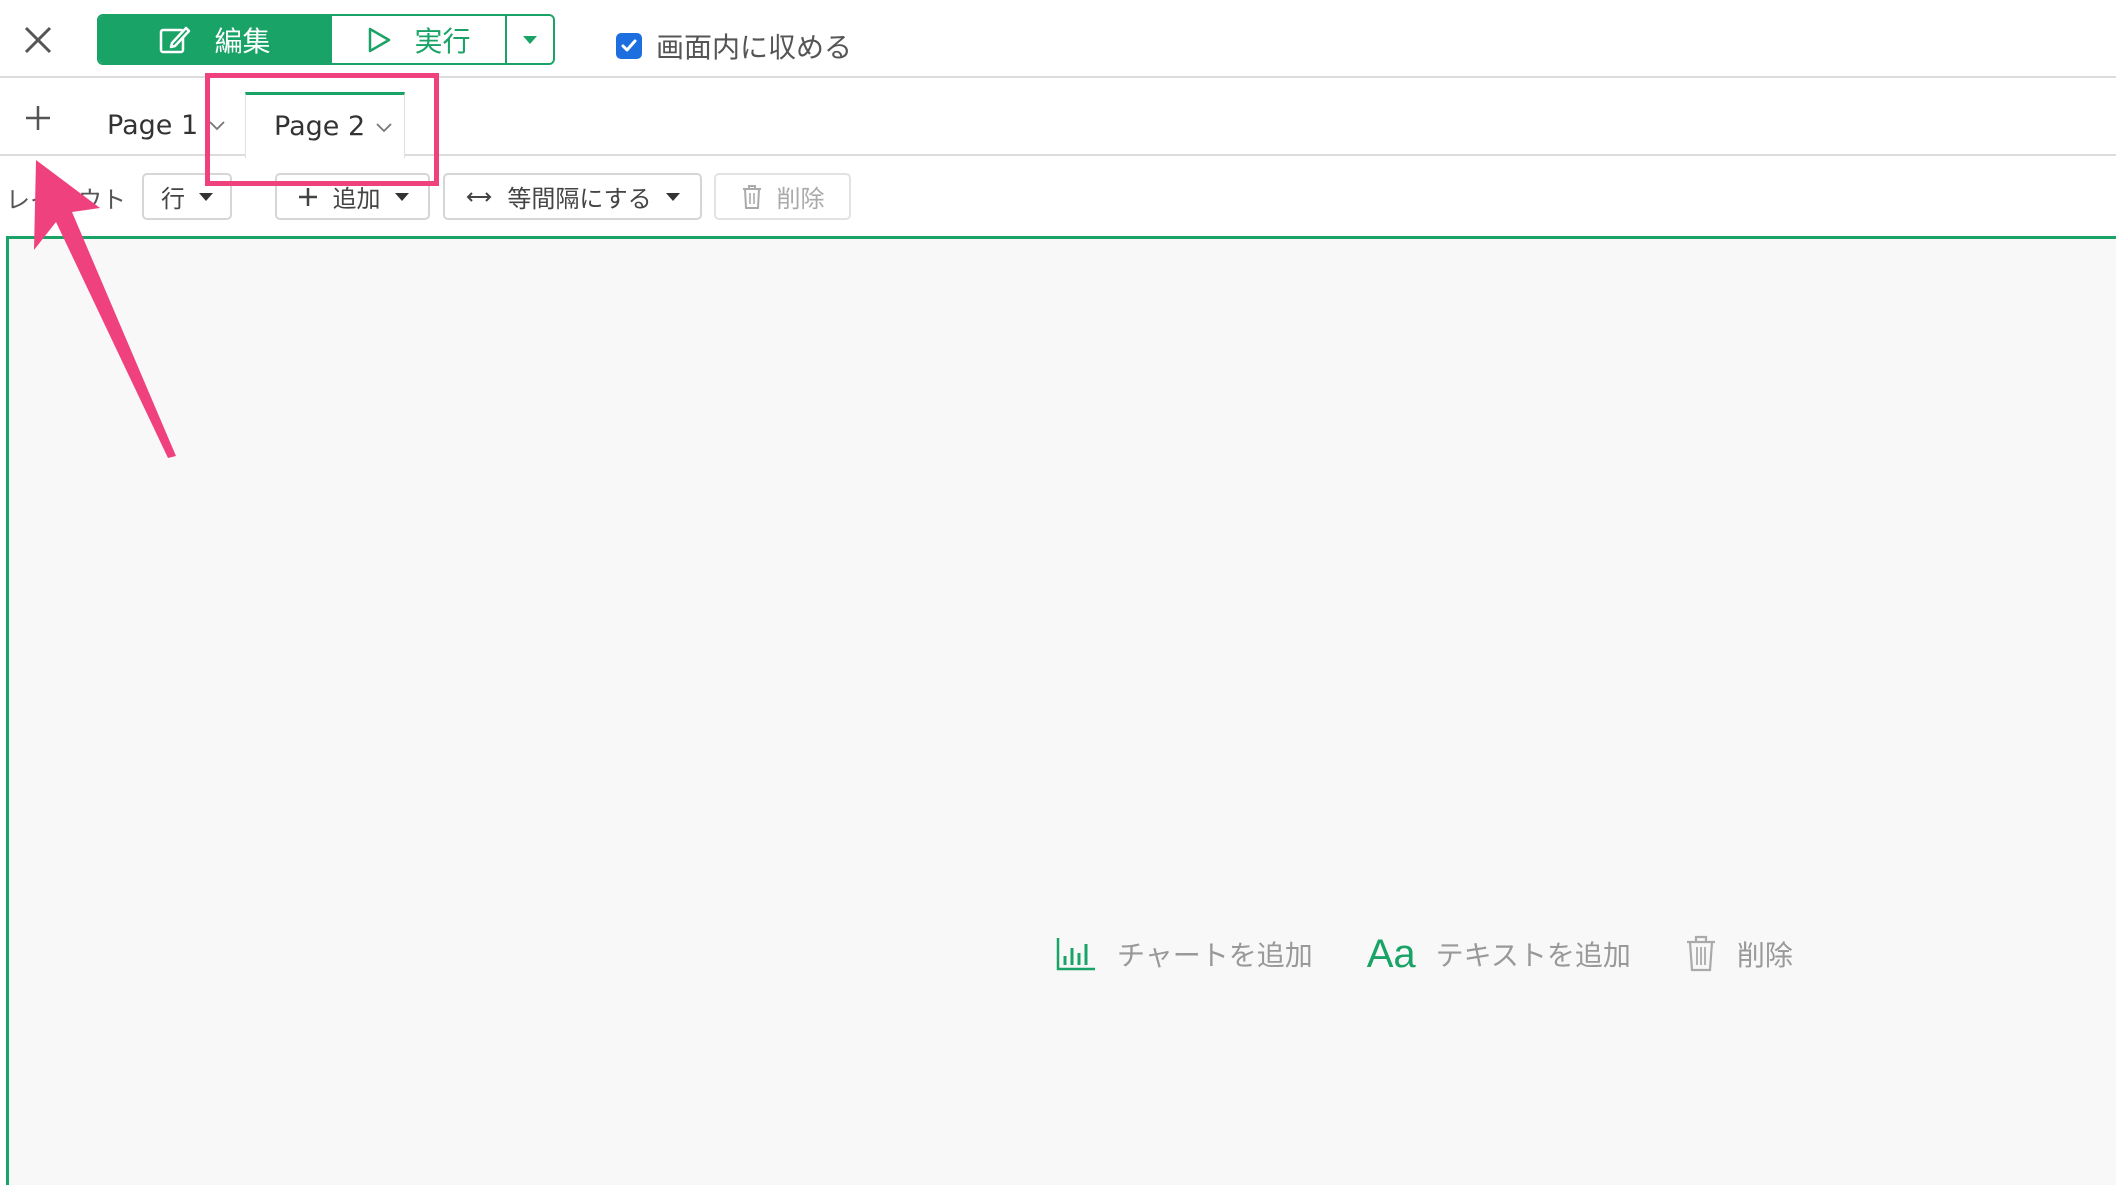  I want to click on equal-spacing-button: 等間隔にする, so click(572, 196).